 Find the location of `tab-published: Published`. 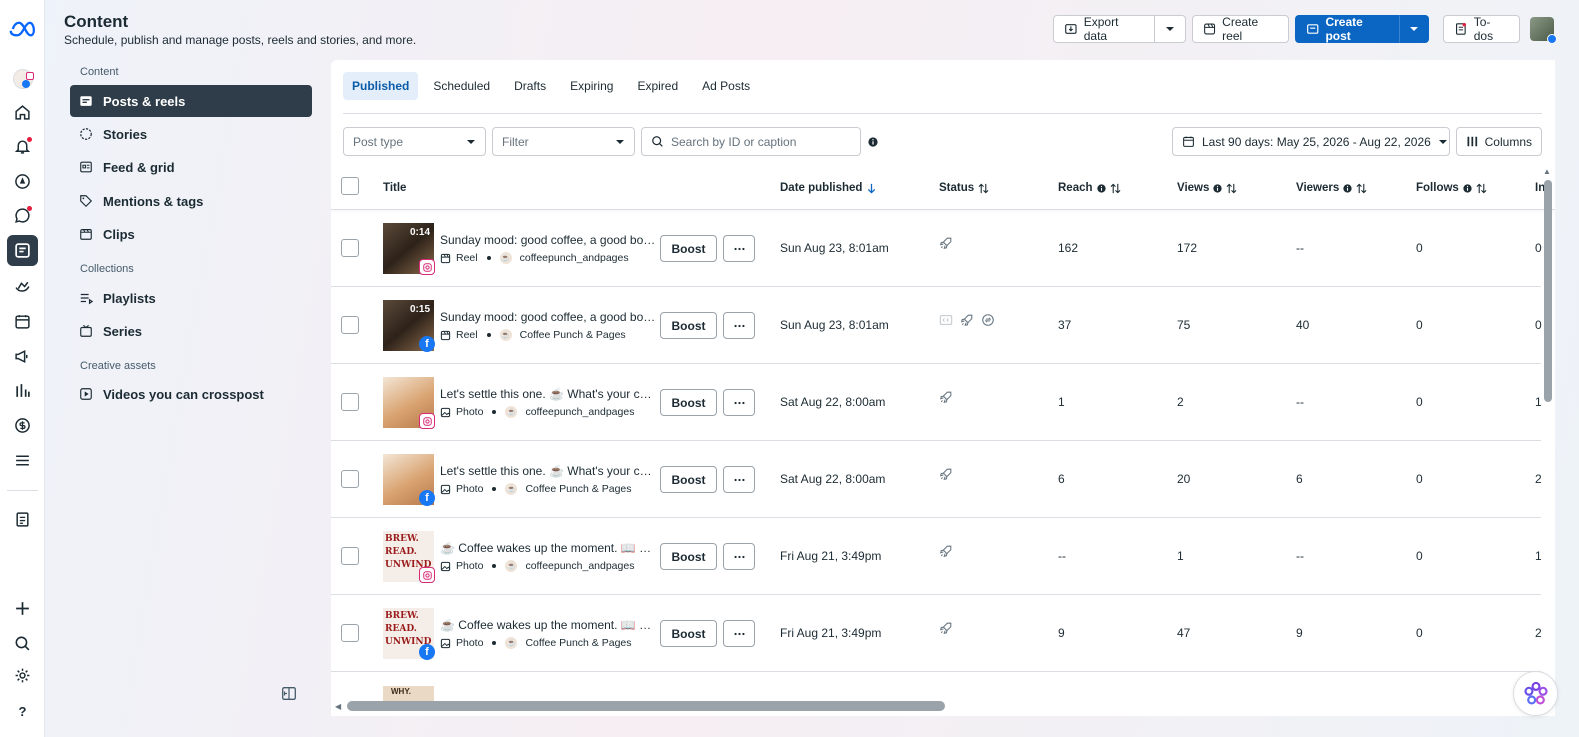

tab-published: Published is located at coordinates (381, 86).